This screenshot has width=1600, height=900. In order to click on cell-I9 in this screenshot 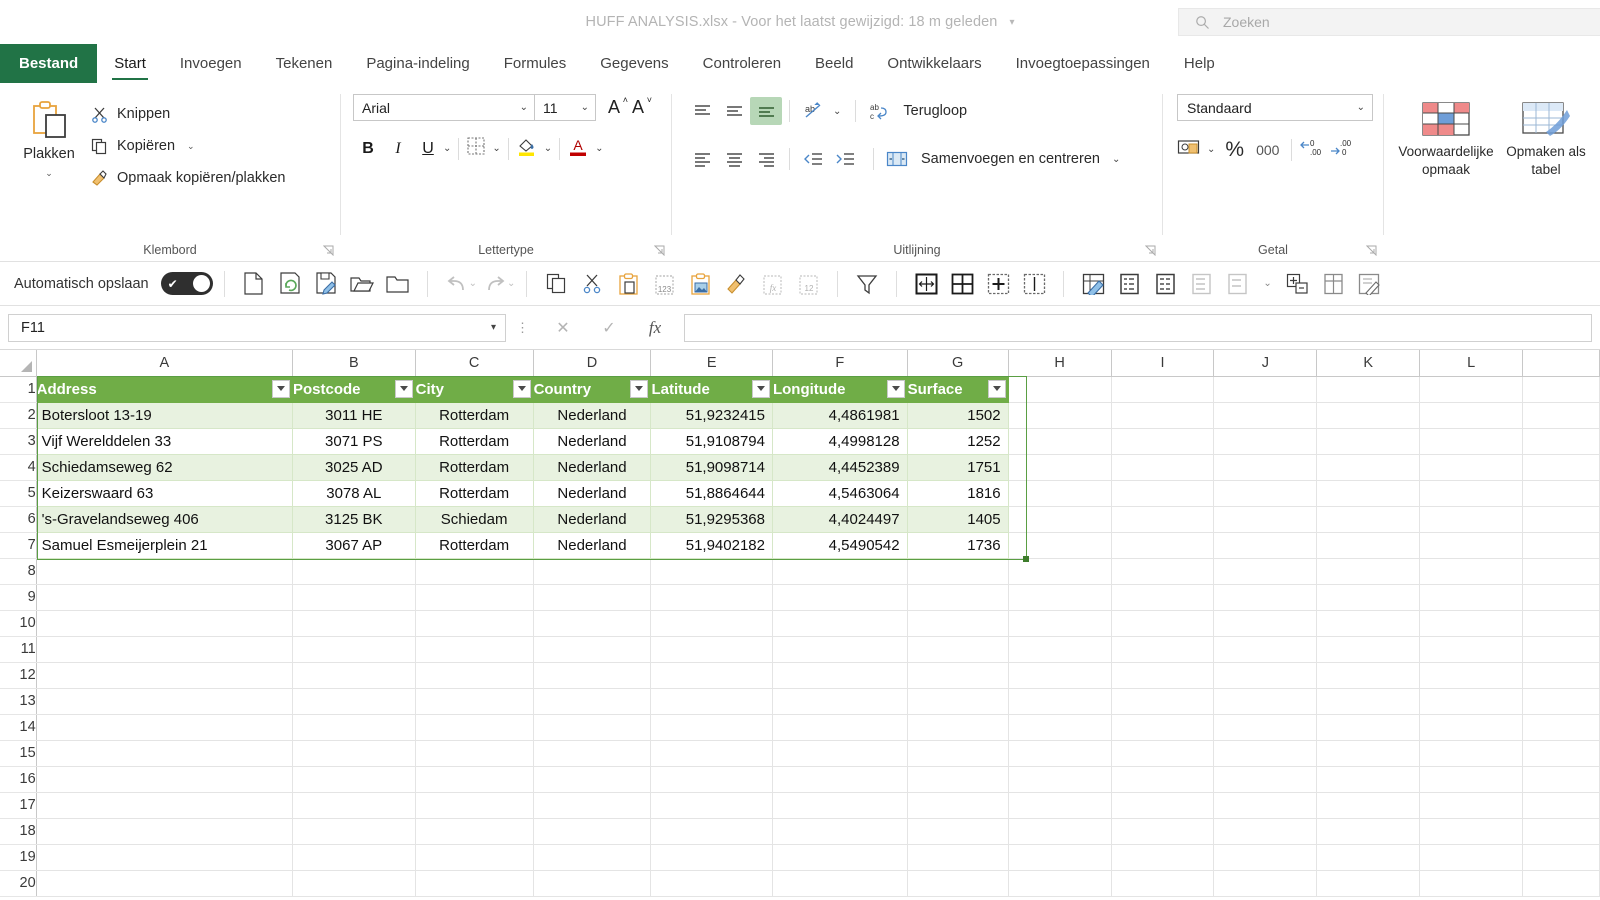, I will do `click(1163, 597)`.